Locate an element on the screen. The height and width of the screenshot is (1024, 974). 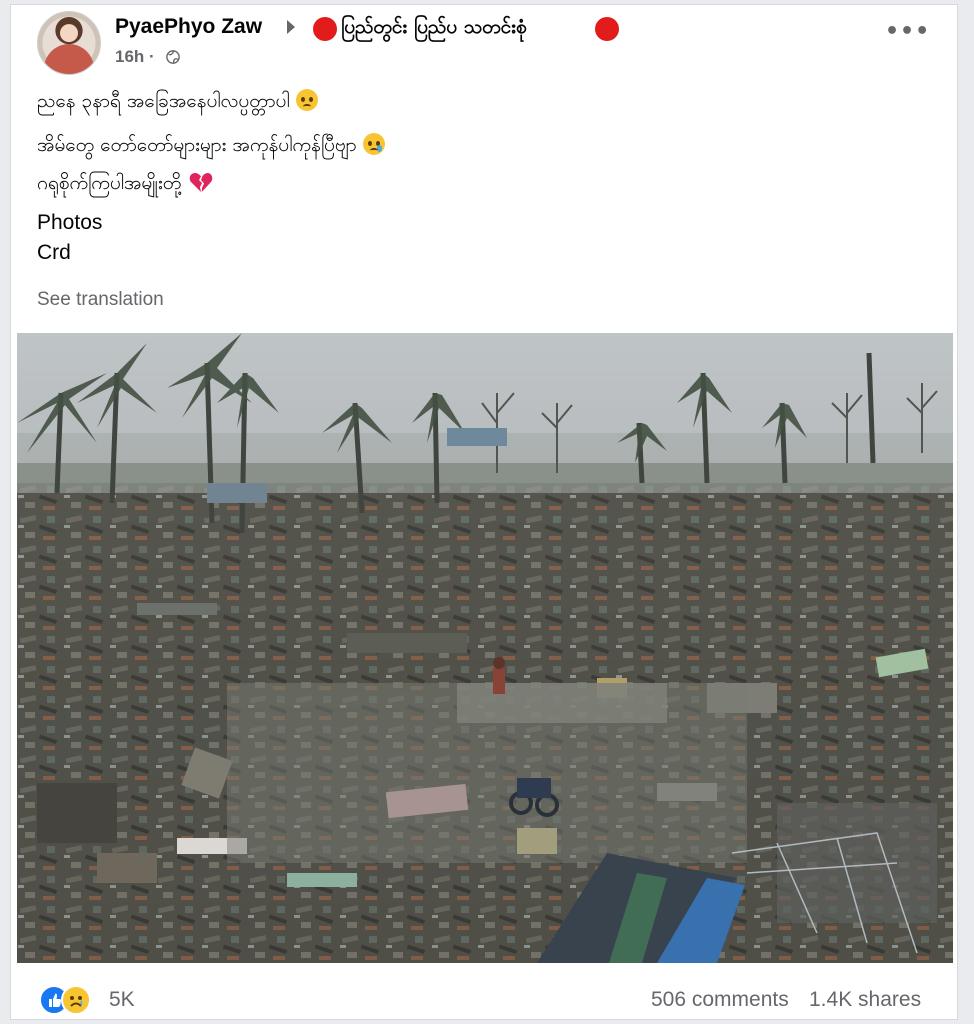
sad-face-icon is located at coordinates (306, 100).